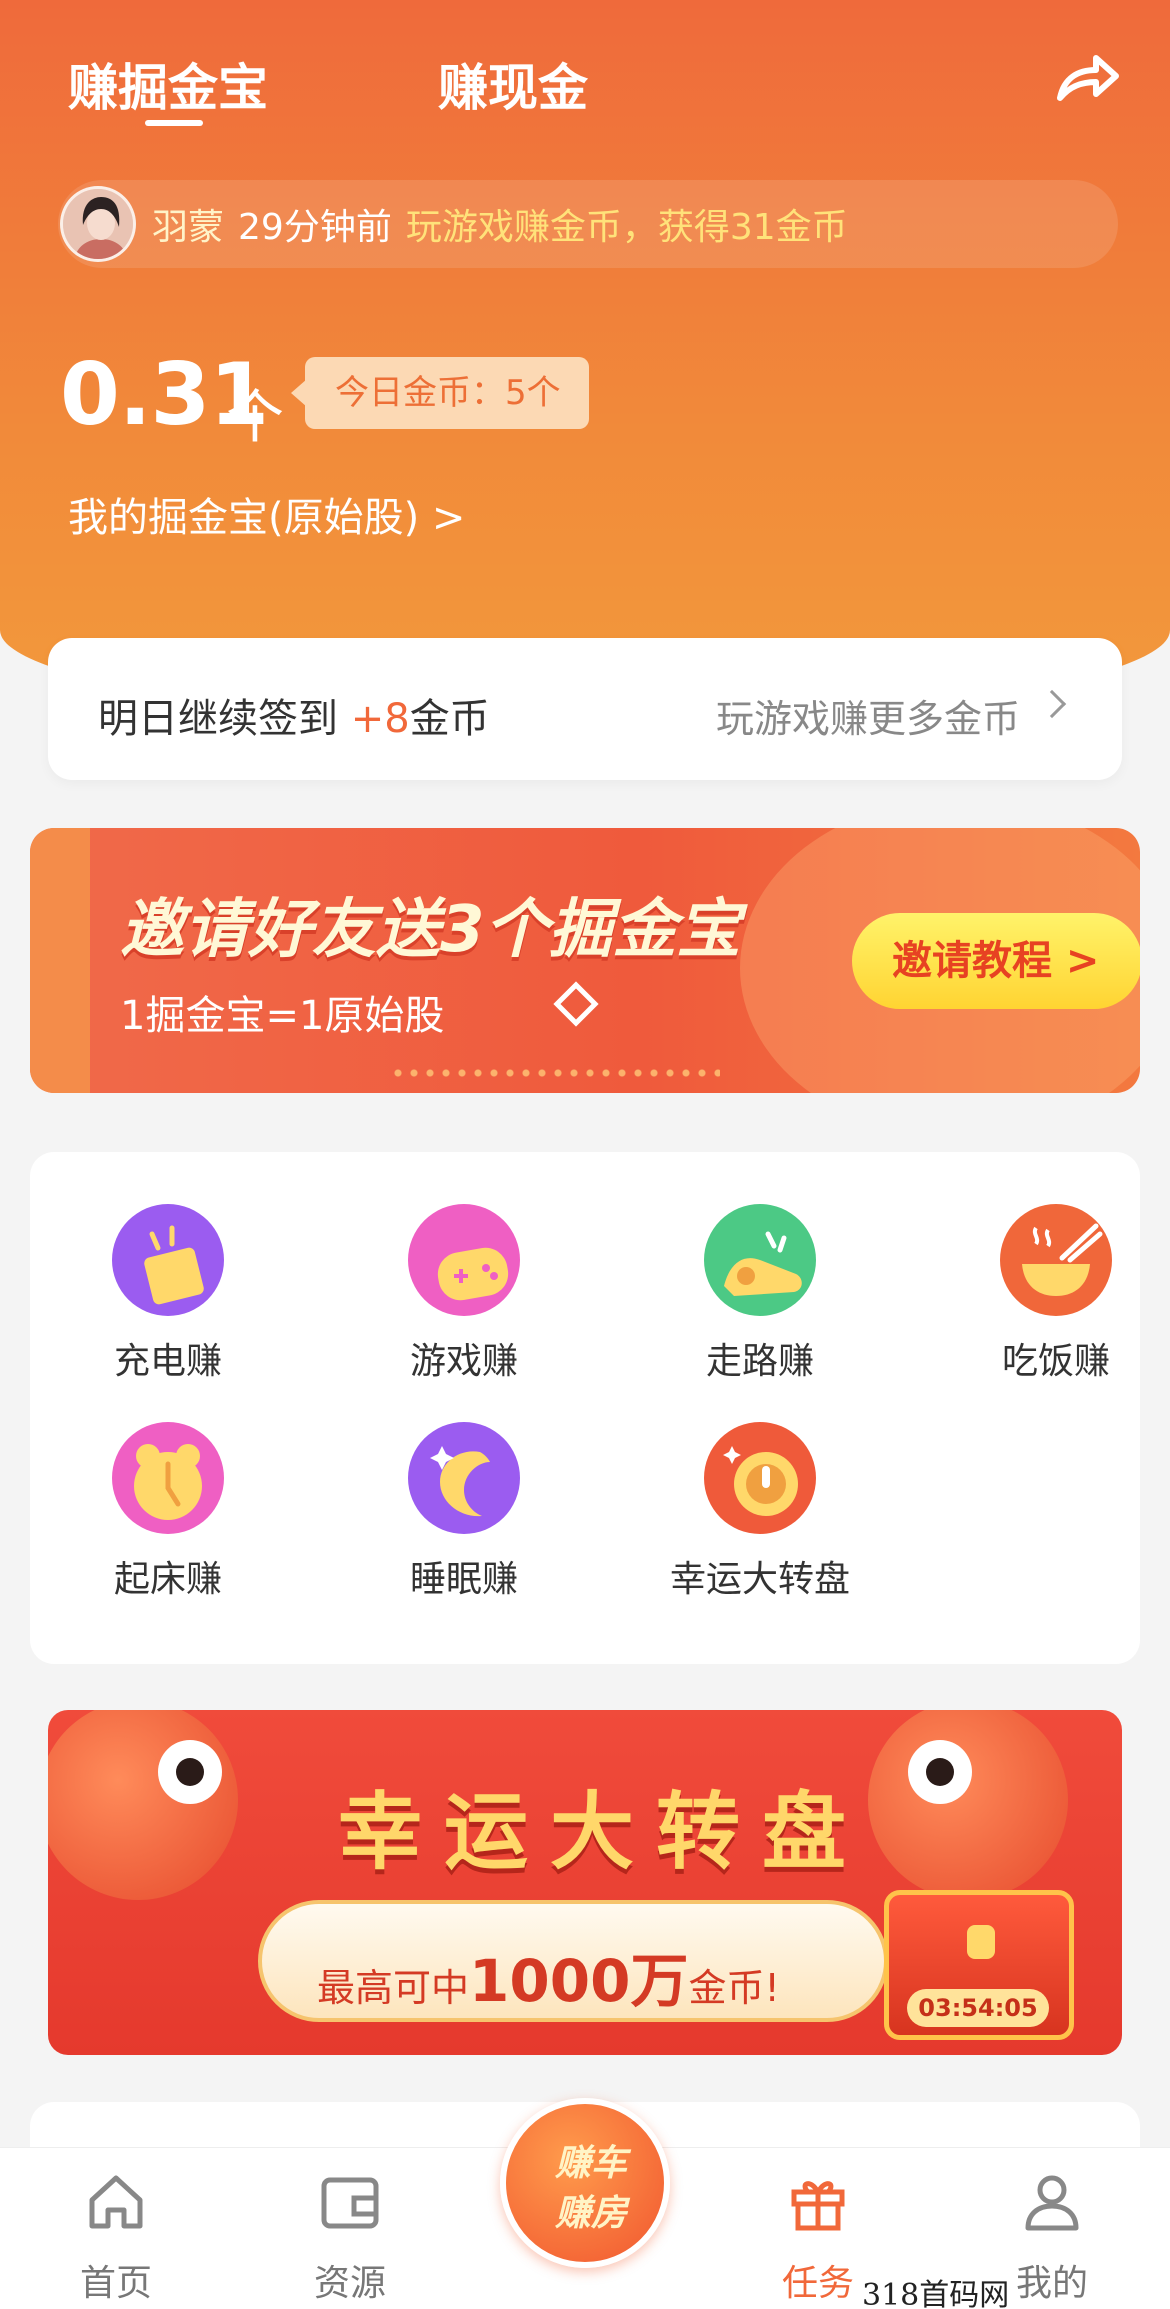 The height and width of the screenshot is (2309, 1170). I want to click on center-button-line2: 赚房, so click(590, 2213).